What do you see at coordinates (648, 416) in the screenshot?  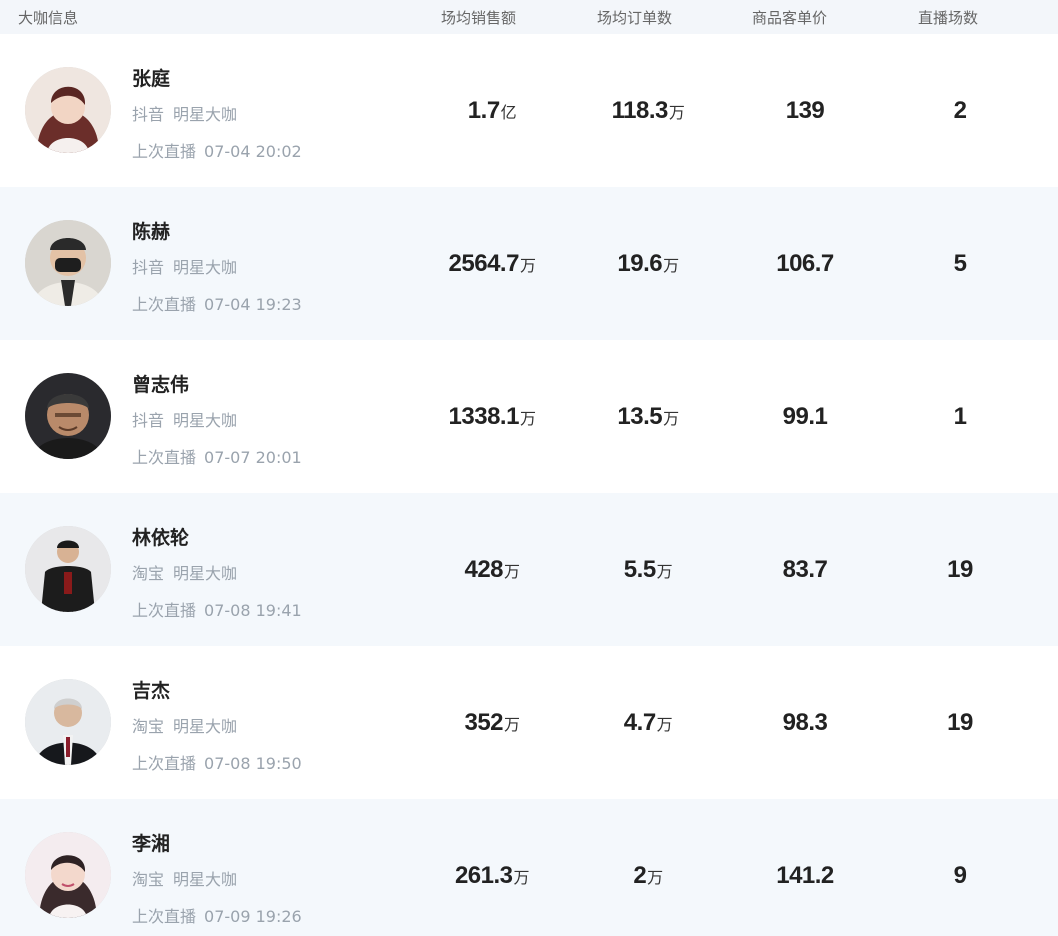 I see `avg-orders-cell: 13.5万` at bounding box center [648, 416].